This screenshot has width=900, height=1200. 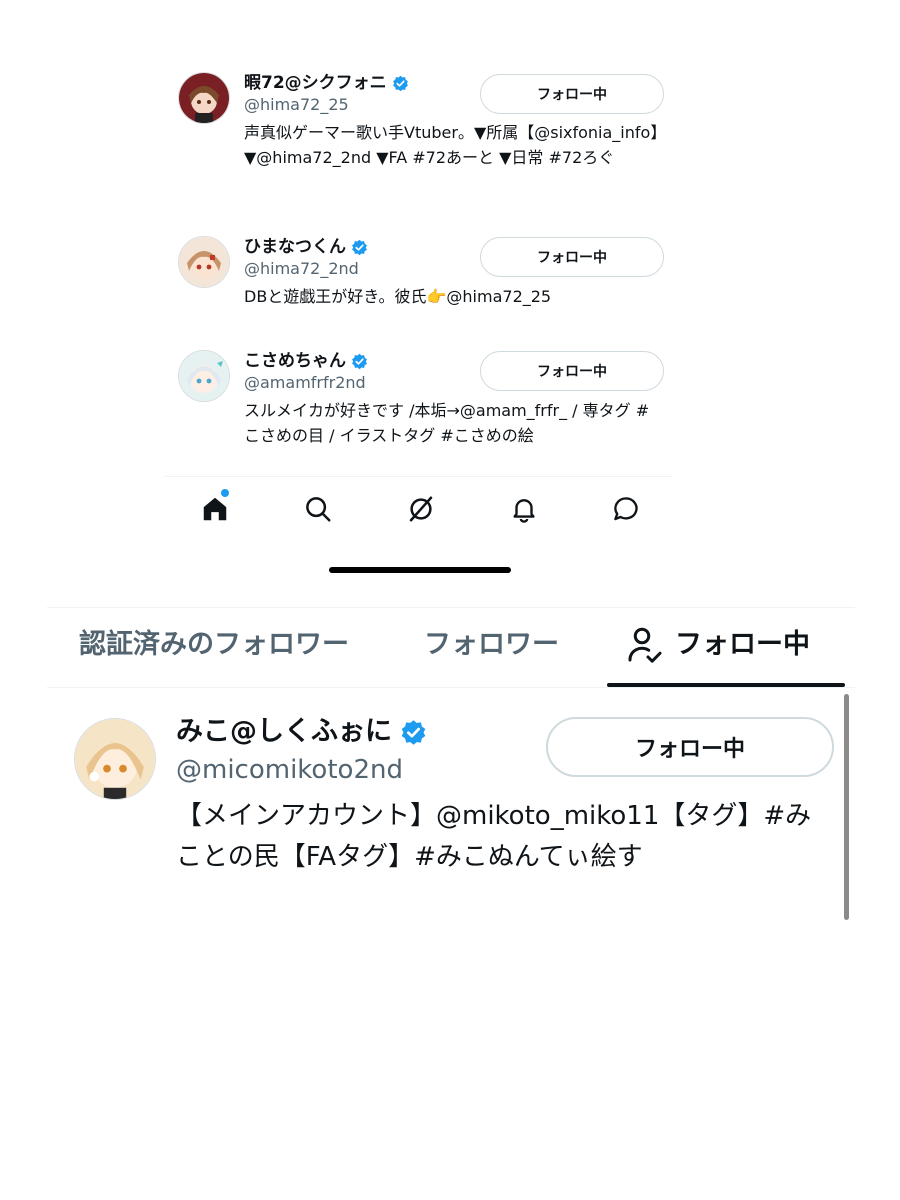 What do you see at coordinates (846, 807) in the screenshot?
I see `scrollbar` at bounding box center [846, 807].